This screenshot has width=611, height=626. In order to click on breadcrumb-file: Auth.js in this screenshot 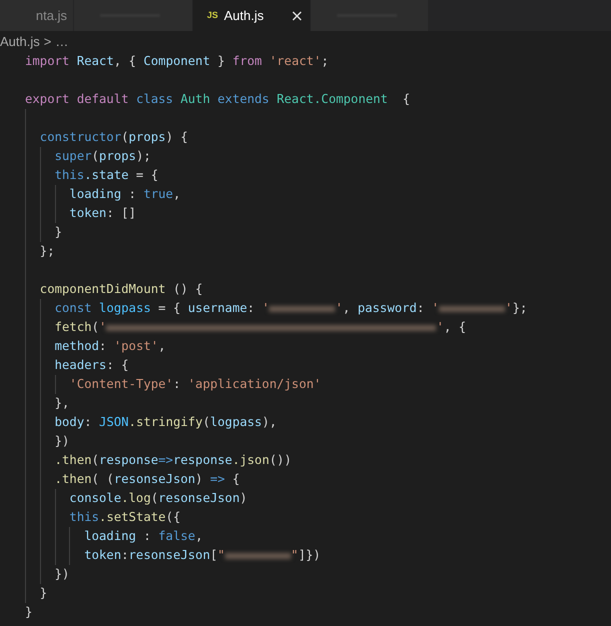, I will do `click(20, 42)`.